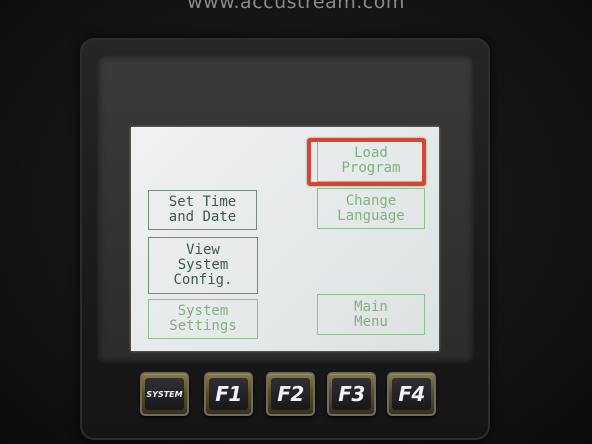 Image resolution: width=592 pixels, height=444 pixels. What do you see at coordinates (203, 265) in the screenshot?
I see `view-system-config-button: View System Config.` at bounding box center [203, 265].